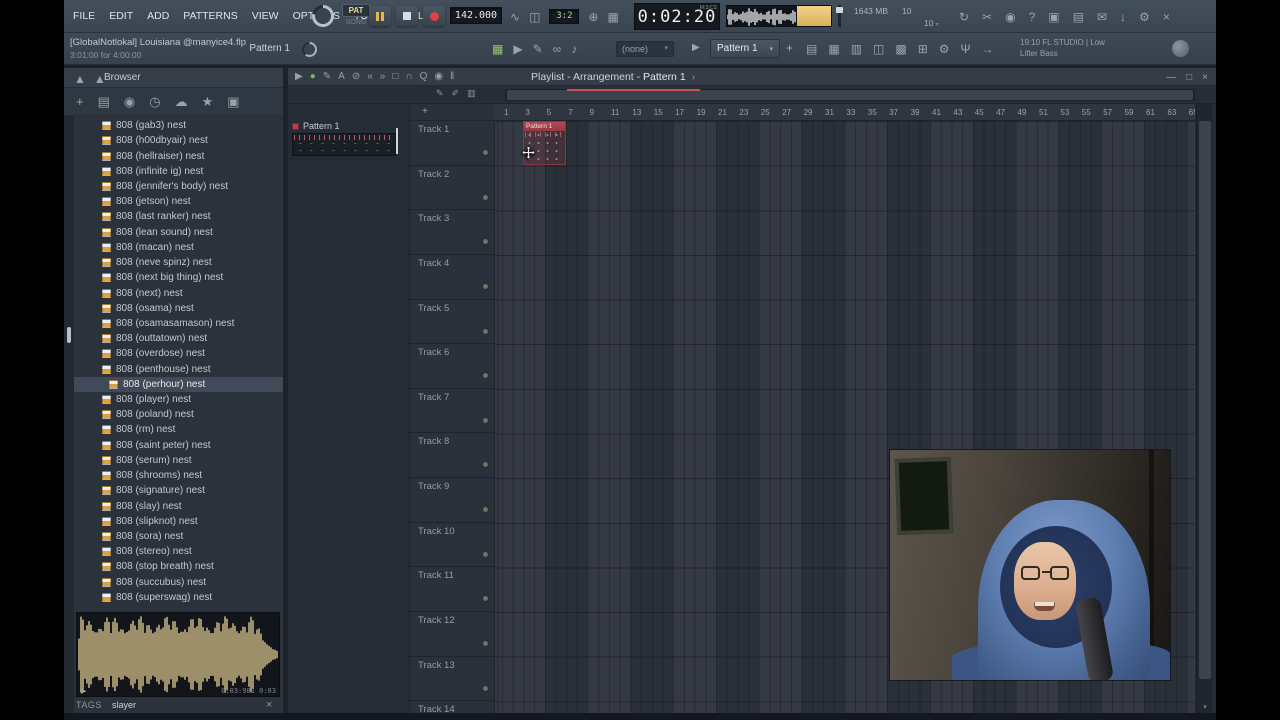 The height and width of the screenshot is (720, 1280). What do you see at coordinates (434, 16) in the screenshot?
I see `record-button` at bounding box center [434, 16].